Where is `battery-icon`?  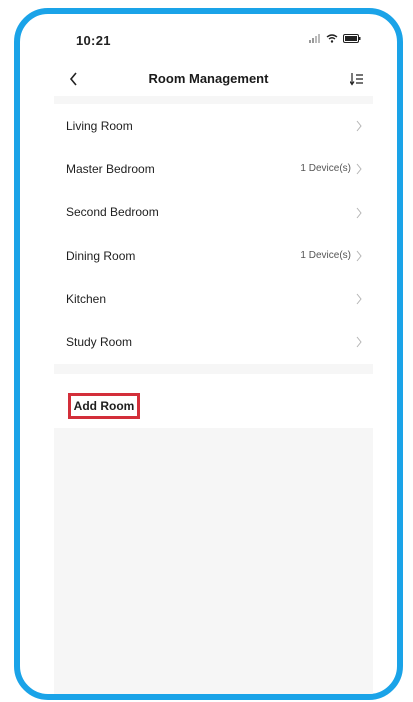 battery-icon is located at coordinates (352, 38).